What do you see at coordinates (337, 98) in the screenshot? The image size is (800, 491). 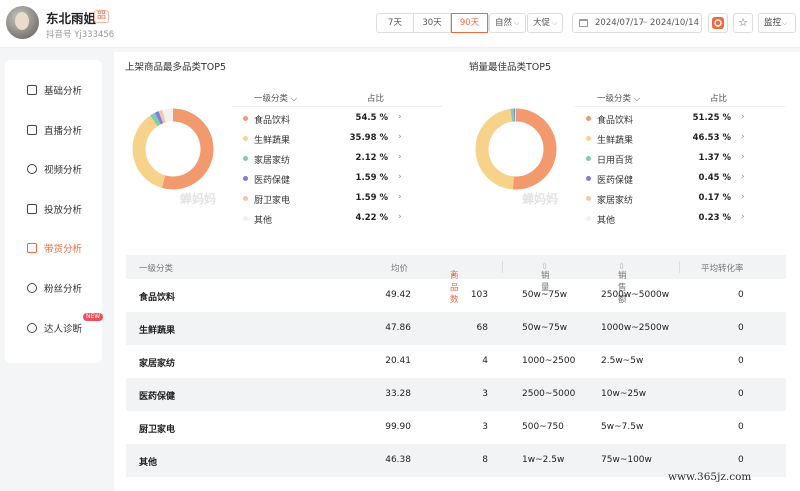 I see `legend-header: 一级分类 ⌵ 占比` at bounding box center [337, 98].